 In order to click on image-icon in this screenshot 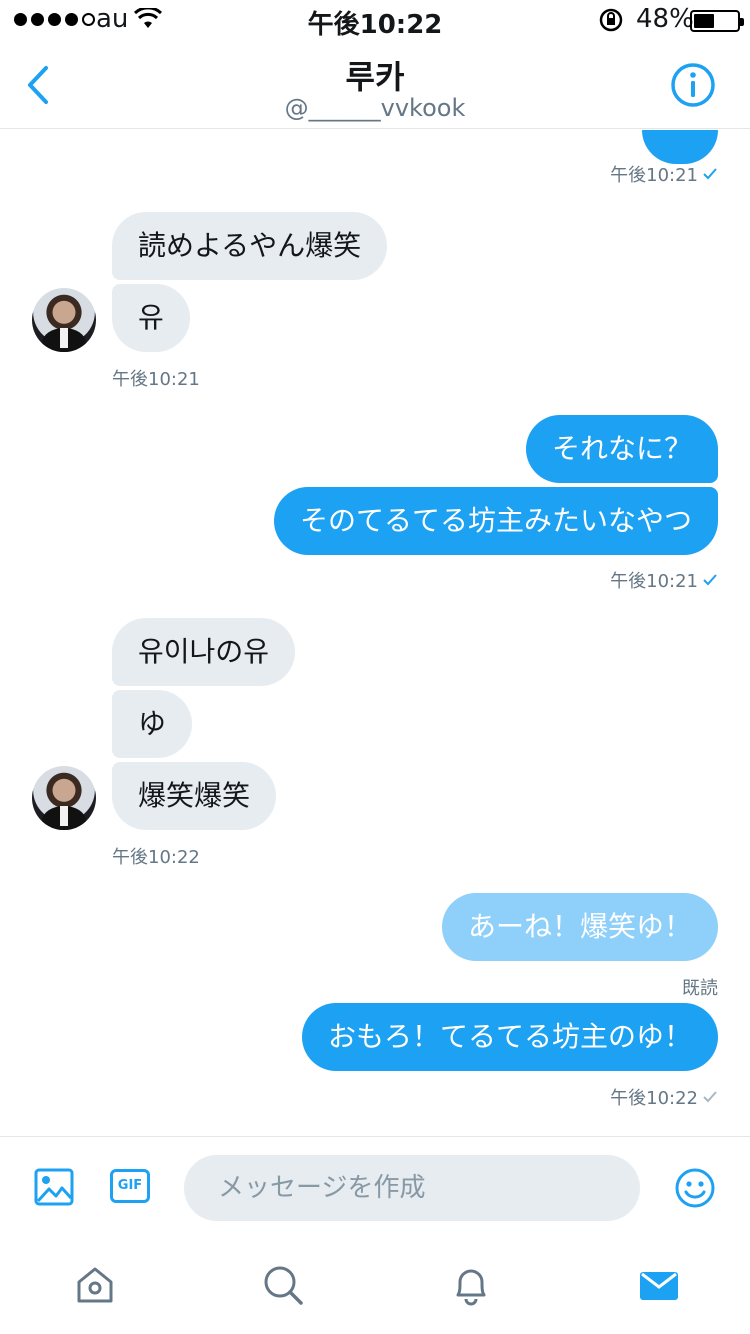, I will do `click(54, 1187)`.